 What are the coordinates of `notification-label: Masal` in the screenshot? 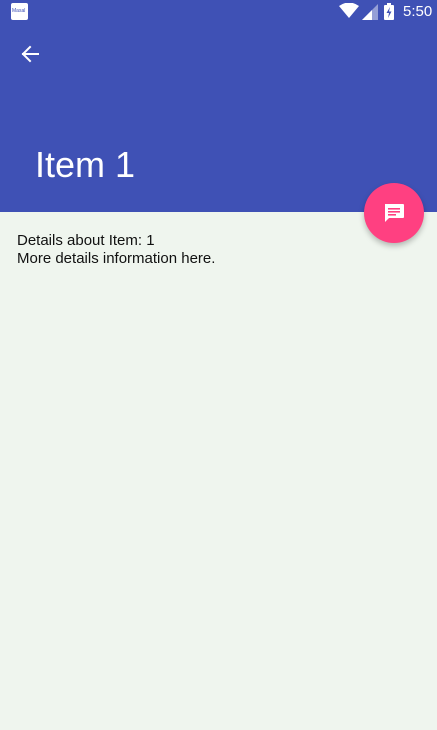 It's located at (19, 11).